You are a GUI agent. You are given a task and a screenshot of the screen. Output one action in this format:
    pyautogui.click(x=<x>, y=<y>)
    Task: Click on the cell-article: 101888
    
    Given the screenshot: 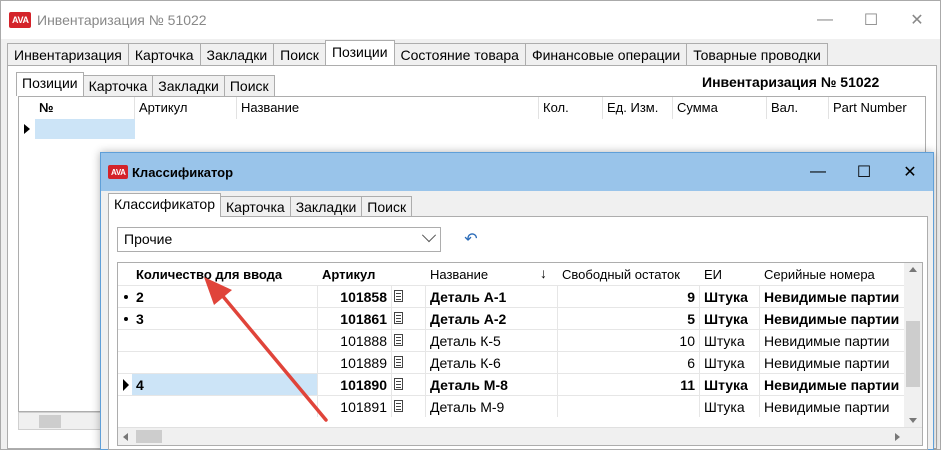 What is the action you would take?
    pyautogui.click(x=355, y=340)
    